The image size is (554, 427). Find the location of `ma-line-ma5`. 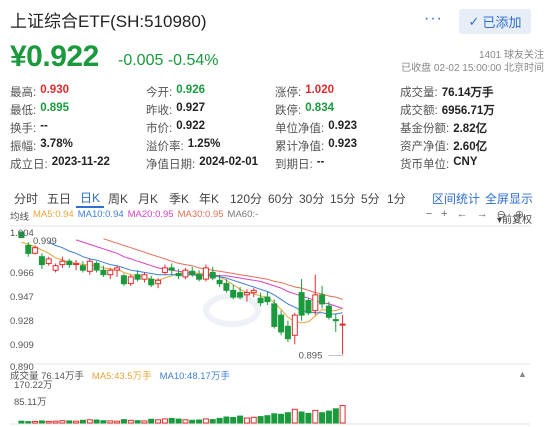

ma-line-ma5 is located at coordinates (182, 282).